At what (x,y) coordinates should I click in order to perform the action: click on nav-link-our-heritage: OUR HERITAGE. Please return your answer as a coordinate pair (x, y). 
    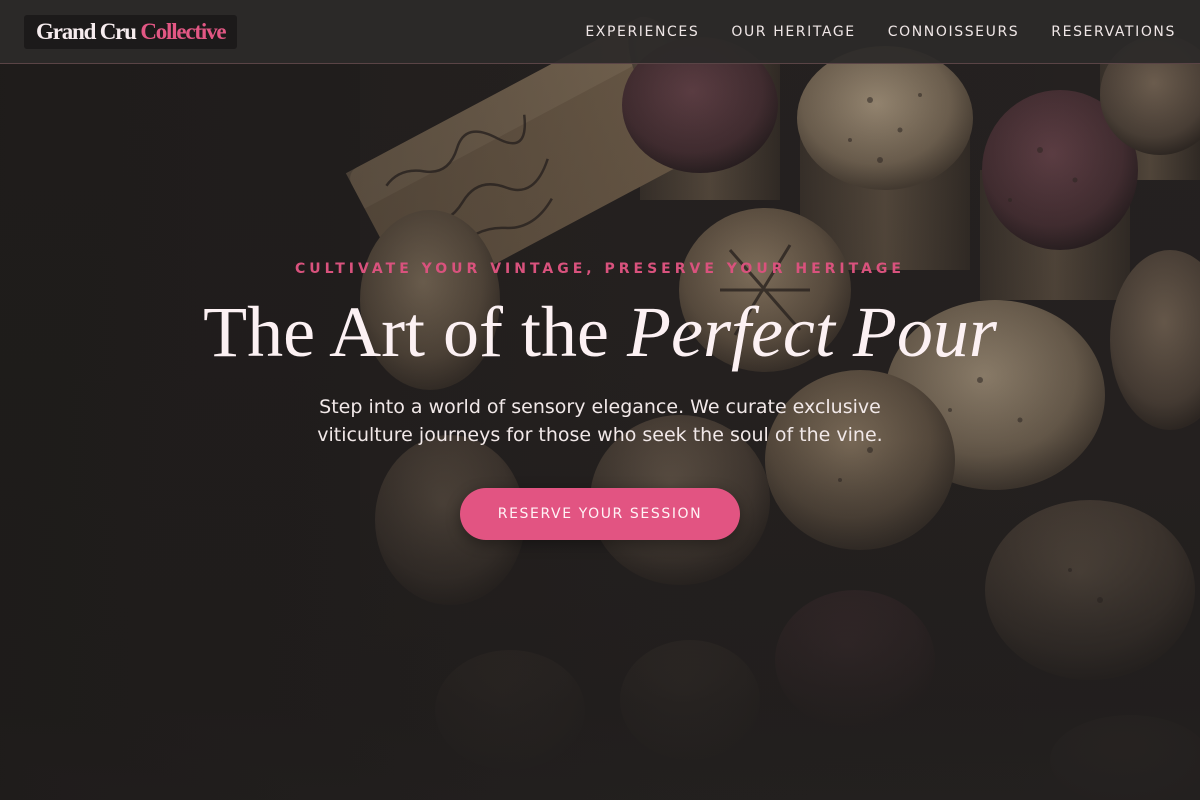
    Looking at the image, I should click on (793, 32).